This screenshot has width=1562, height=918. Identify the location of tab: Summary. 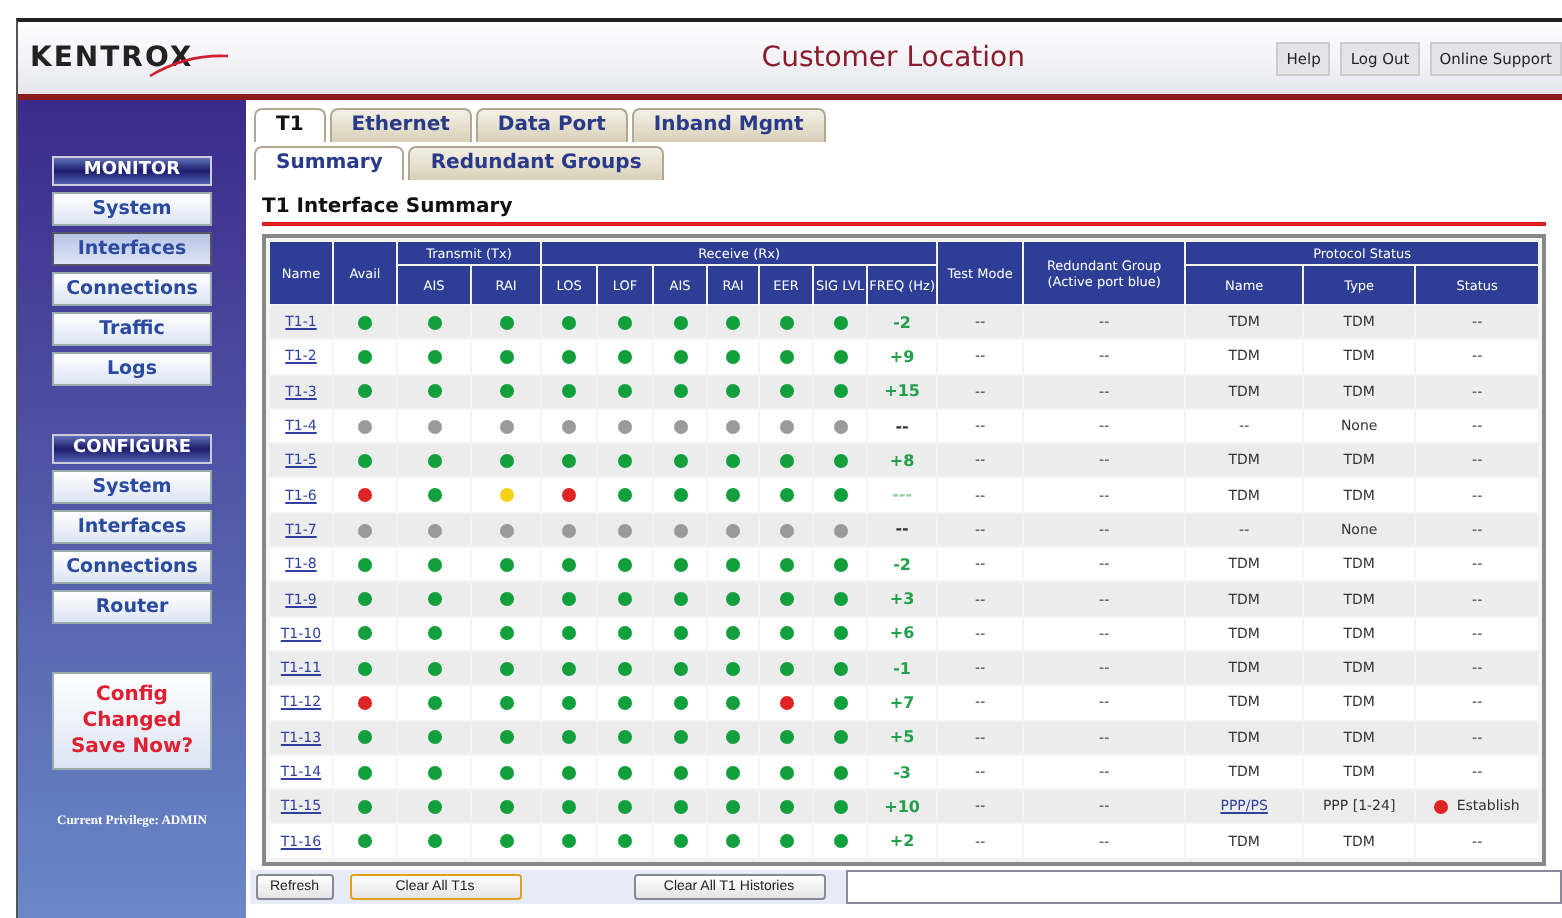
(329, 163).